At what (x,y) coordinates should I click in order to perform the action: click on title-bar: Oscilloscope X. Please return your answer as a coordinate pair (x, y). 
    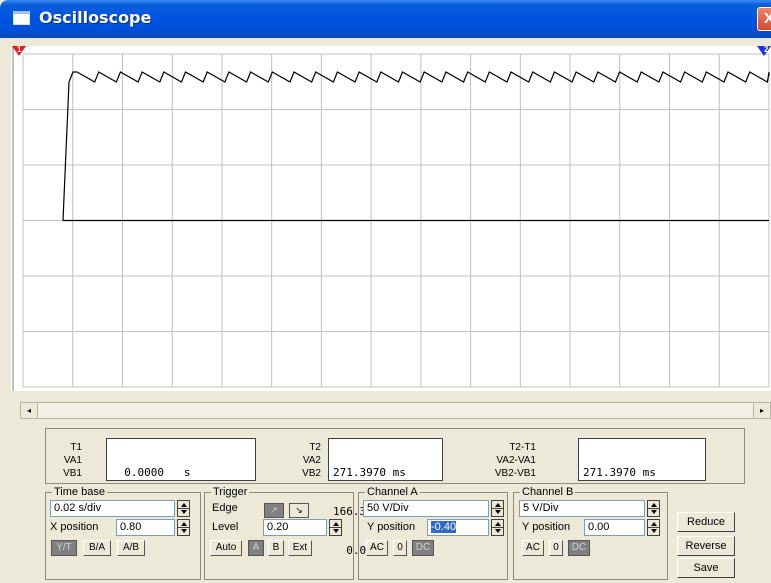
    Looking at the image, I should click on (385, 19).